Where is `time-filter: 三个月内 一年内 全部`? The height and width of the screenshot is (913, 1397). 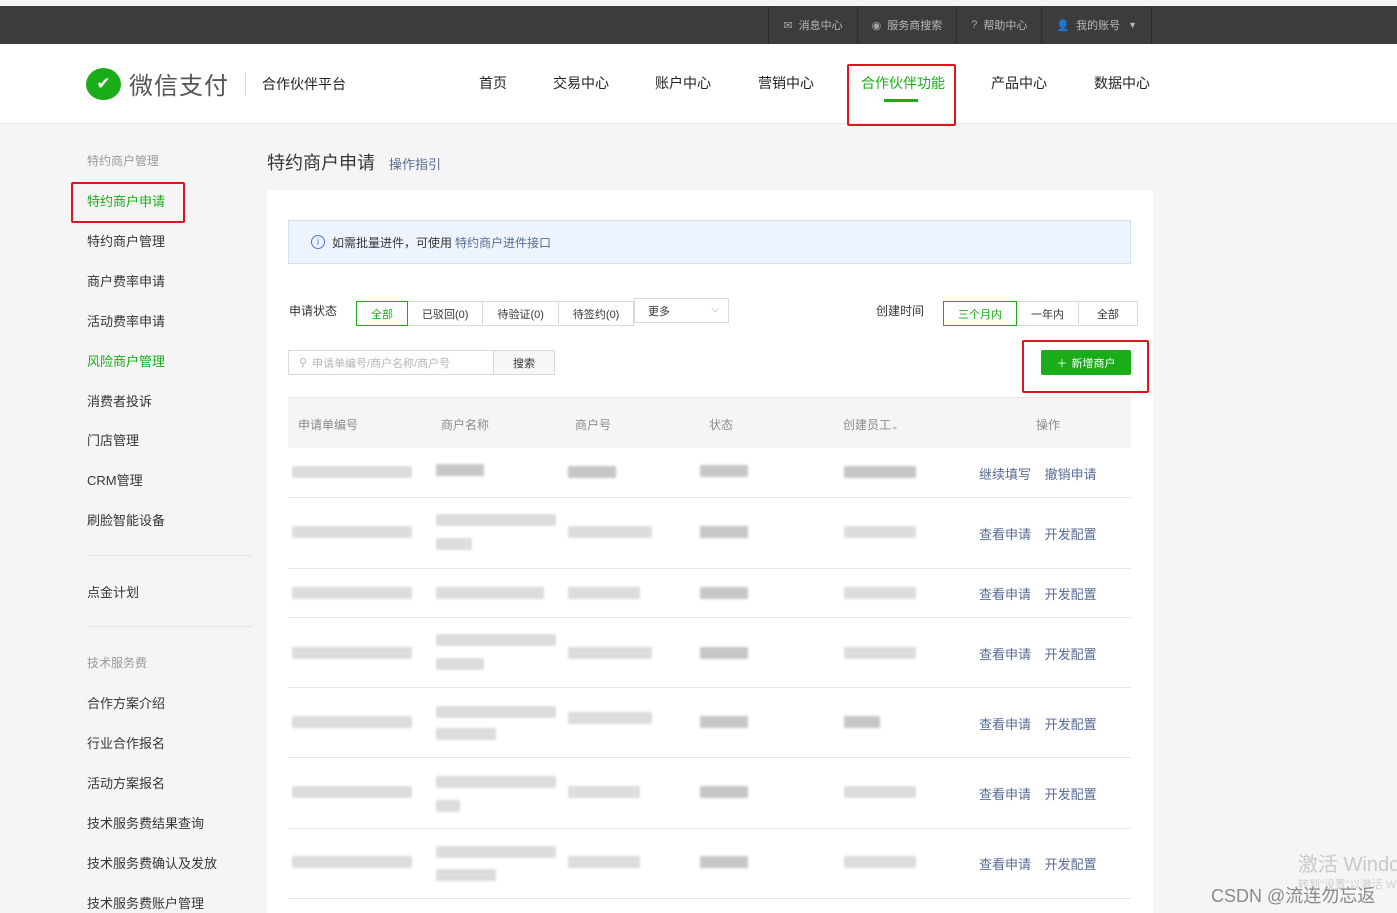
time-filter: 三个月内 一年内 全部 is located at coordinates (1040, 313).